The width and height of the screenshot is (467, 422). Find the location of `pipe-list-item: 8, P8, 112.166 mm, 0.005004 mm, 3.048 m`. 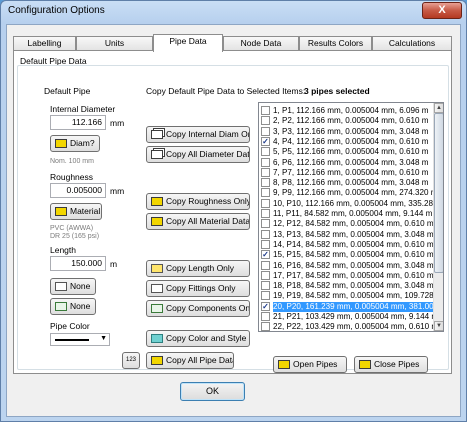

pipe-list-item: 8, P8, 112.166 mm, 0.005004 mm, 3.048 m is located at coordinates (347, 183).